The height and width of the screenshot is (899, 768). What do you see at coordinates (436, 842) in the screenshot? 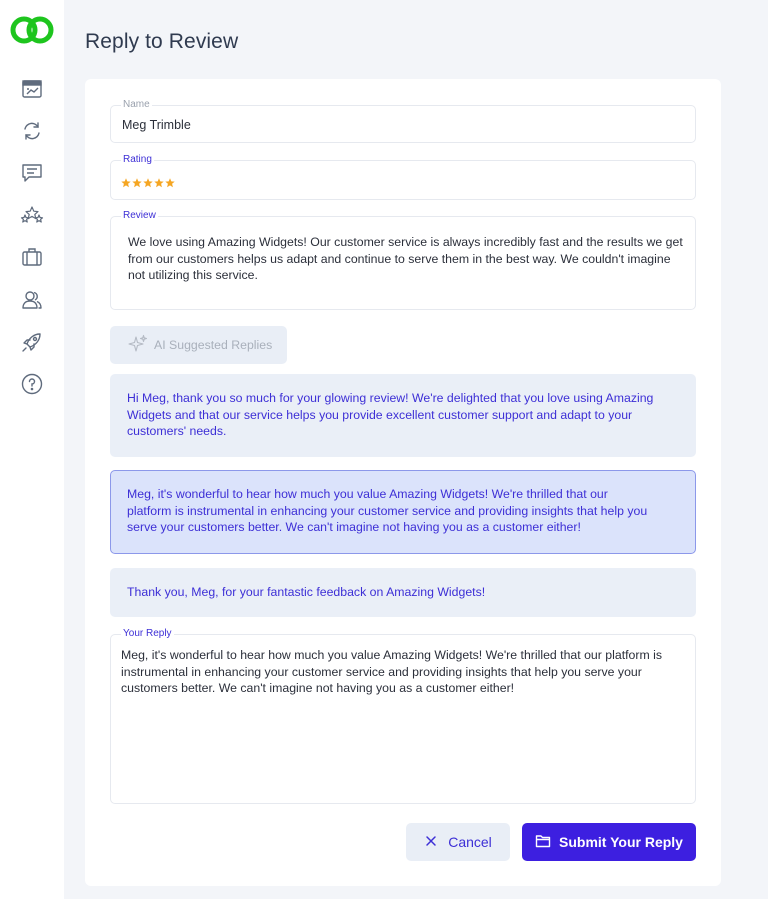
I see `close-icon` at bounding box center [436, 842].